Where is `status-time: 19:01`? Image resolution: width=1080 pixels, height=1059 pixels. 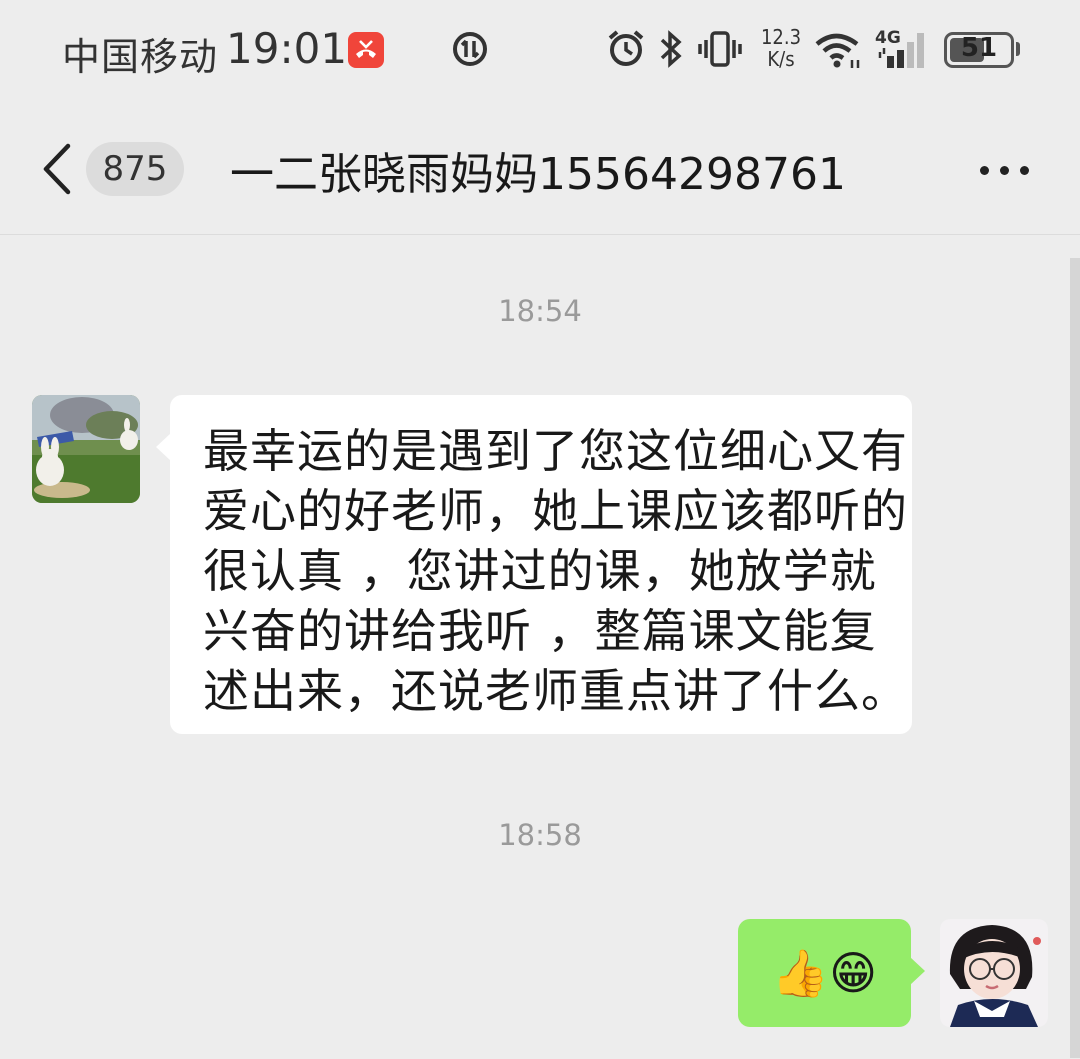
status-time: 19:01 is located at coordinates (287, 48).